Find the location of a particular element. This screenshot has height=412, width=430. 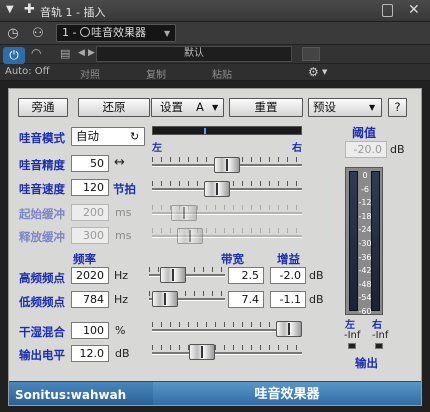

wah-mode-cycle-icon: ↻ is located at coordinates (135, 136).